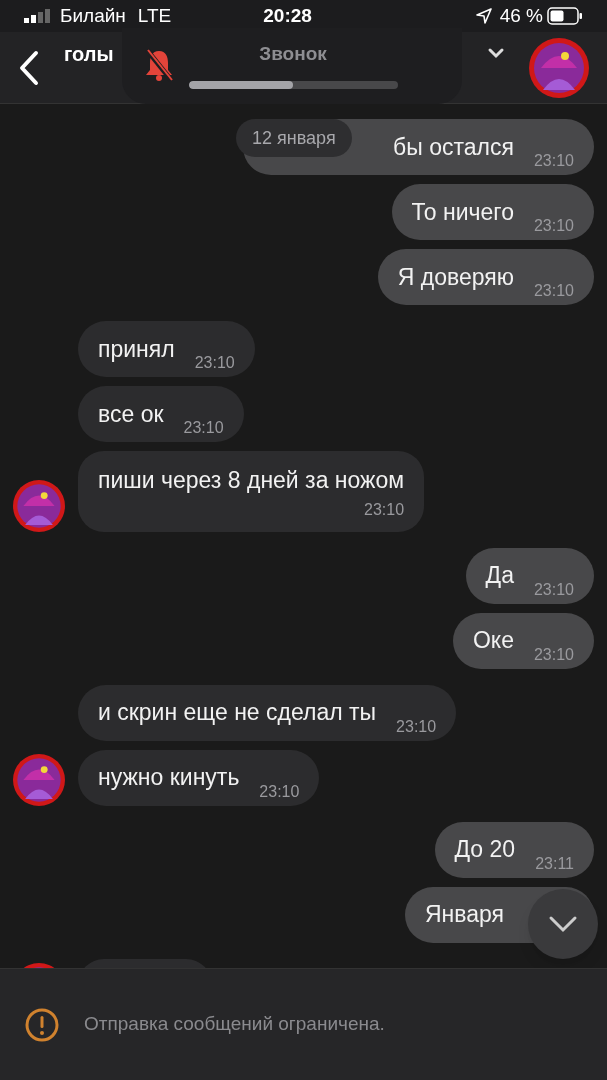 The image size is (607, 1080). I want to click on message-text: и скрин еще не сделал ты, so click(237, 713).